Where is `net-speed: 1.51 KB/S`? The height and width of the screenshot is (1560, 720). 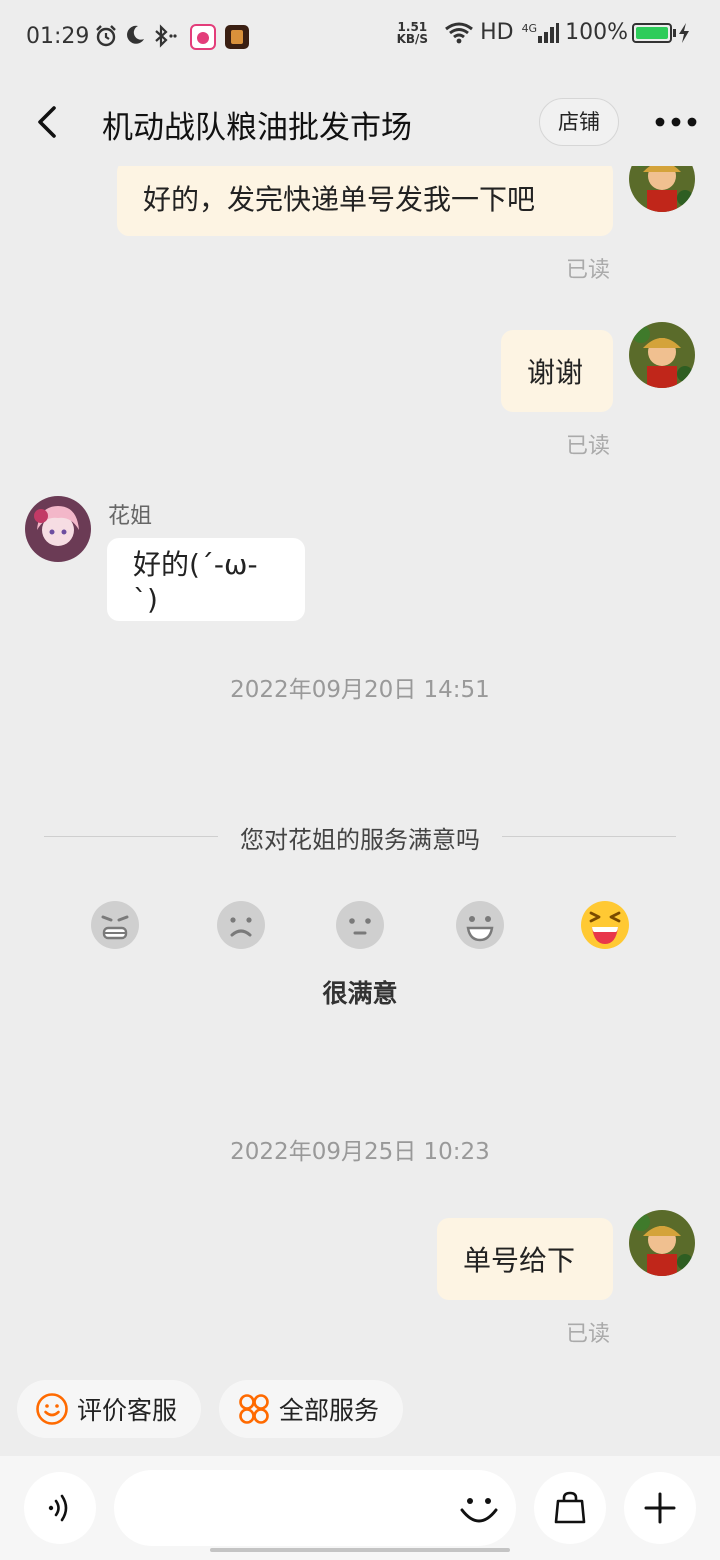 net-speed: 1.51 KB/S is located at coordinates (412, 33).